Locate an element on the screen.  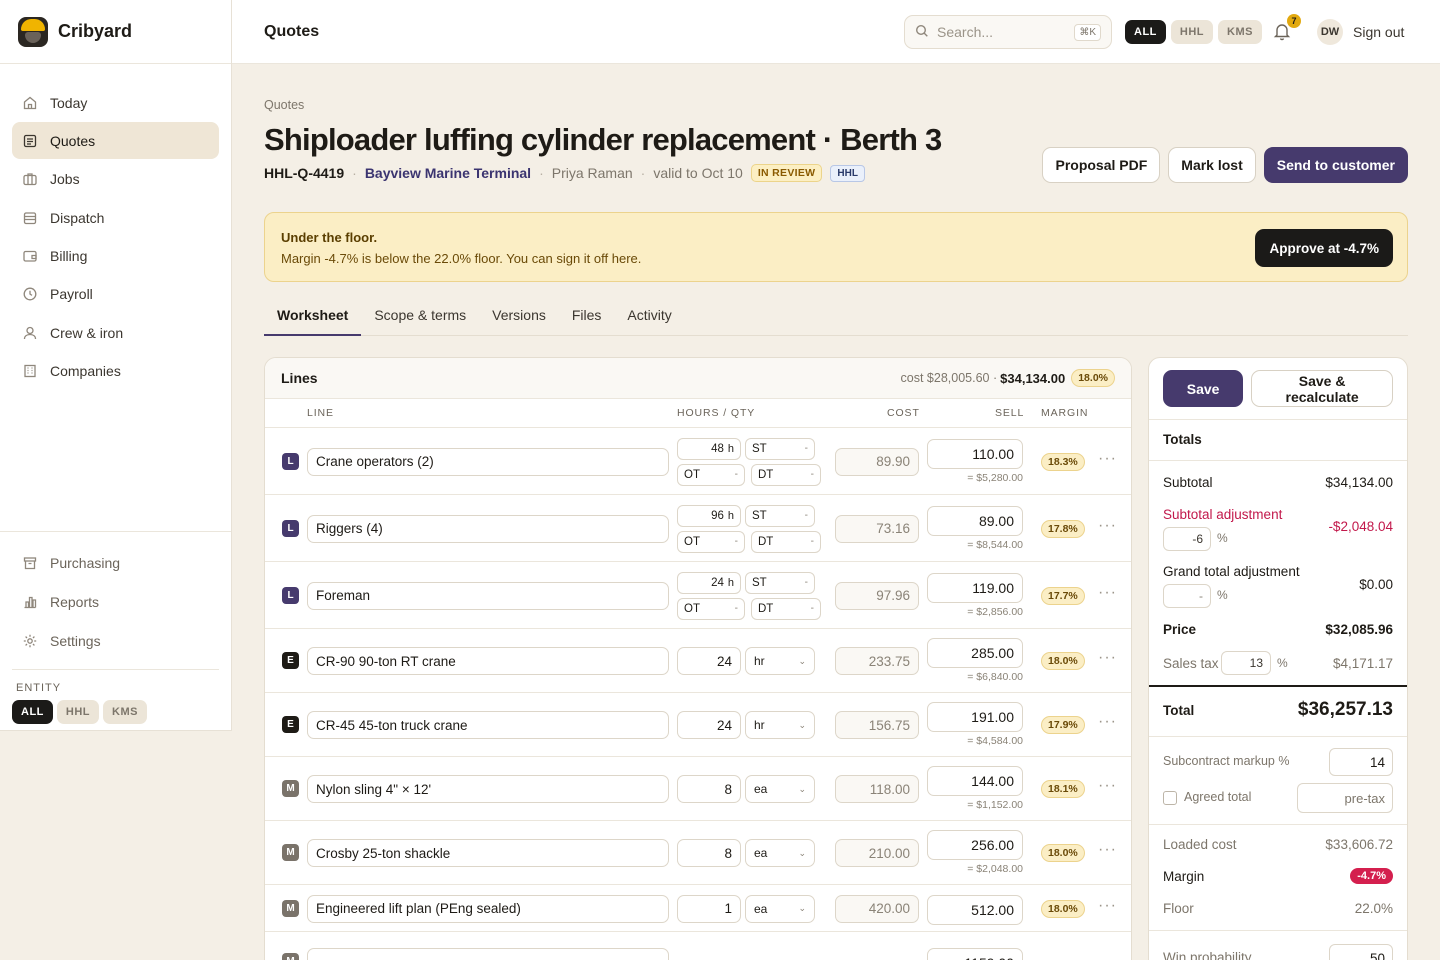
send-to-customer-button: Send to customer is located at coordinates (1335, 165).